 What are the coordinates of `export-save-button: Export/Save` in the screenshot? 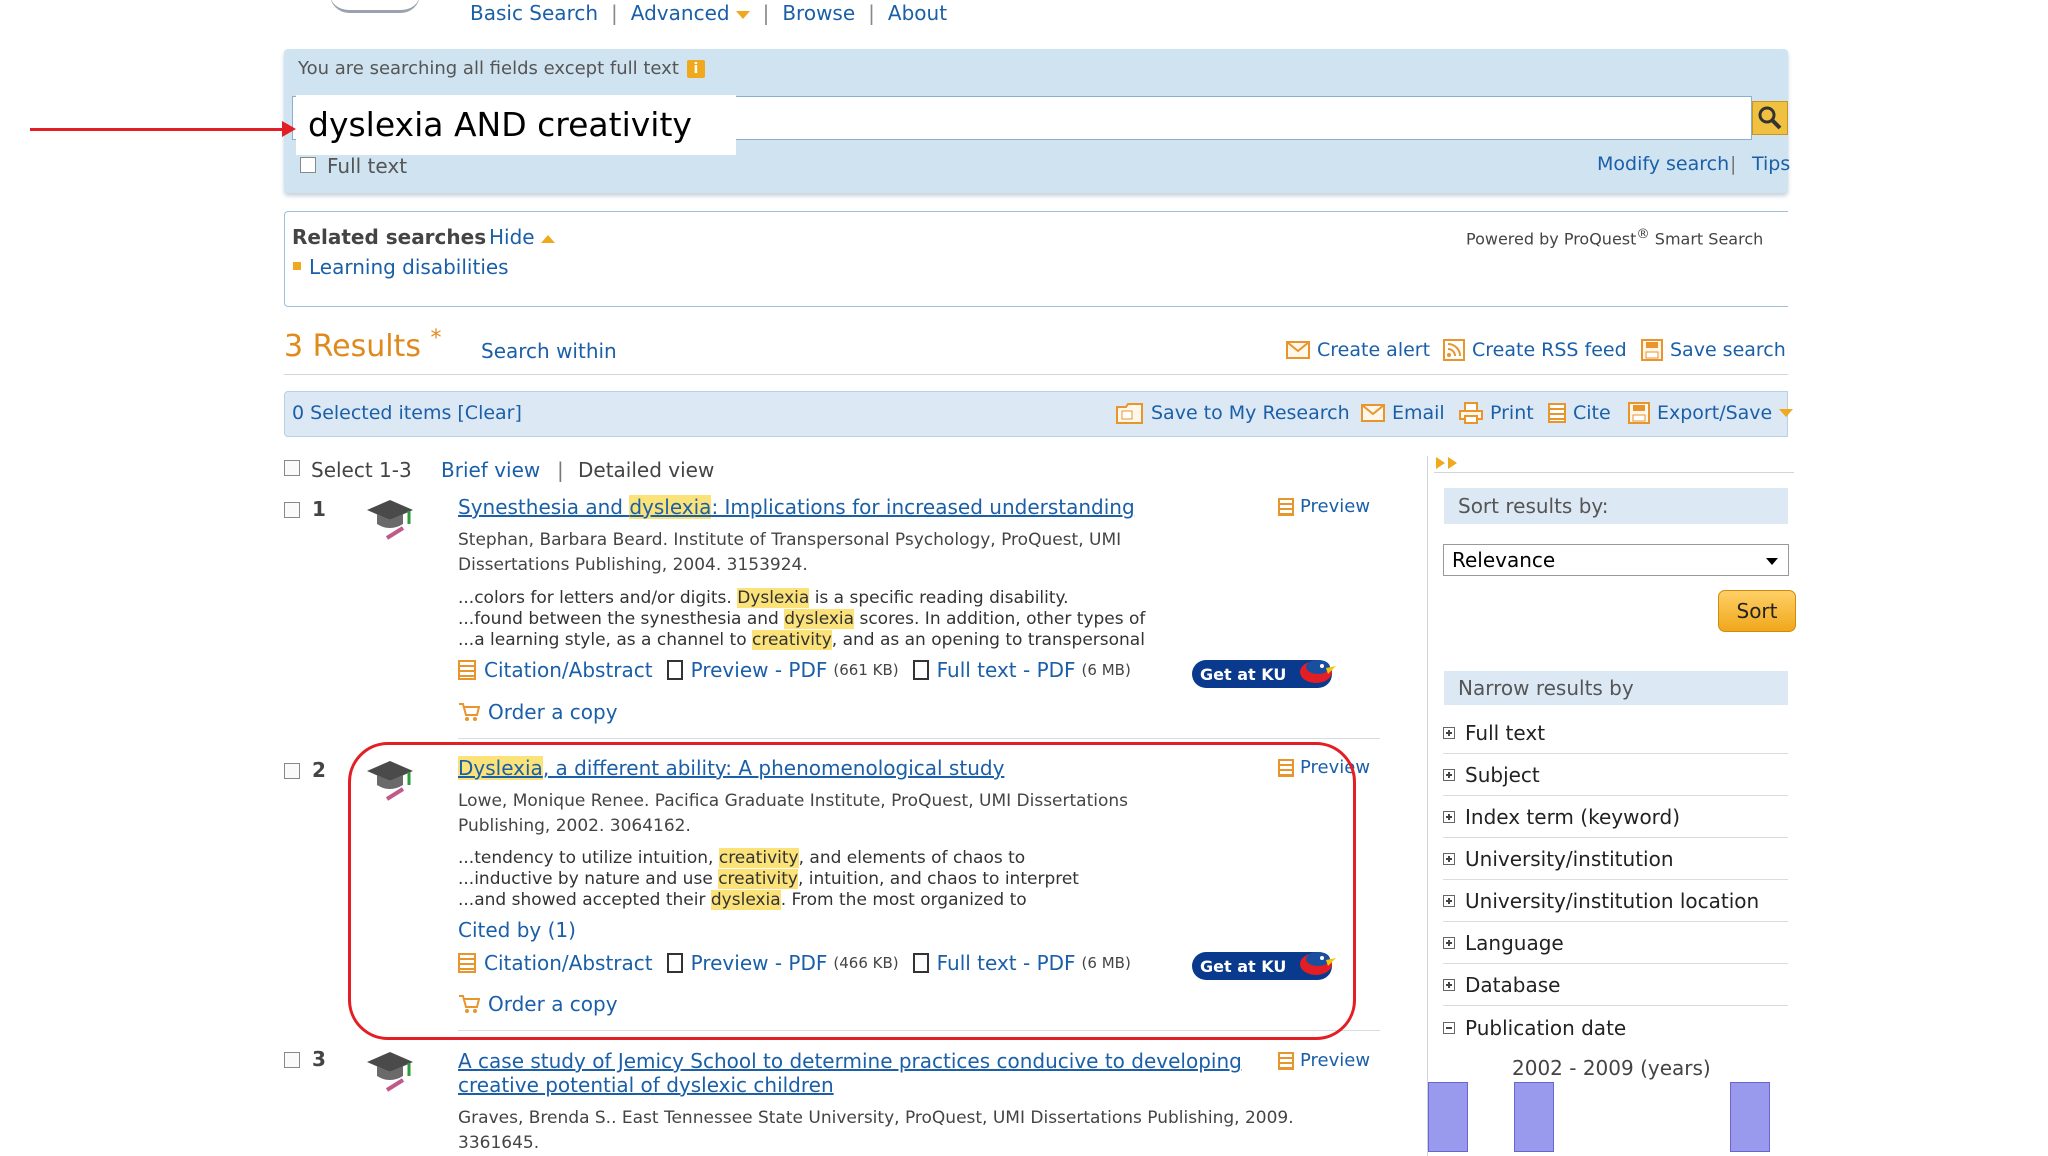 It's located at (1711, 413).